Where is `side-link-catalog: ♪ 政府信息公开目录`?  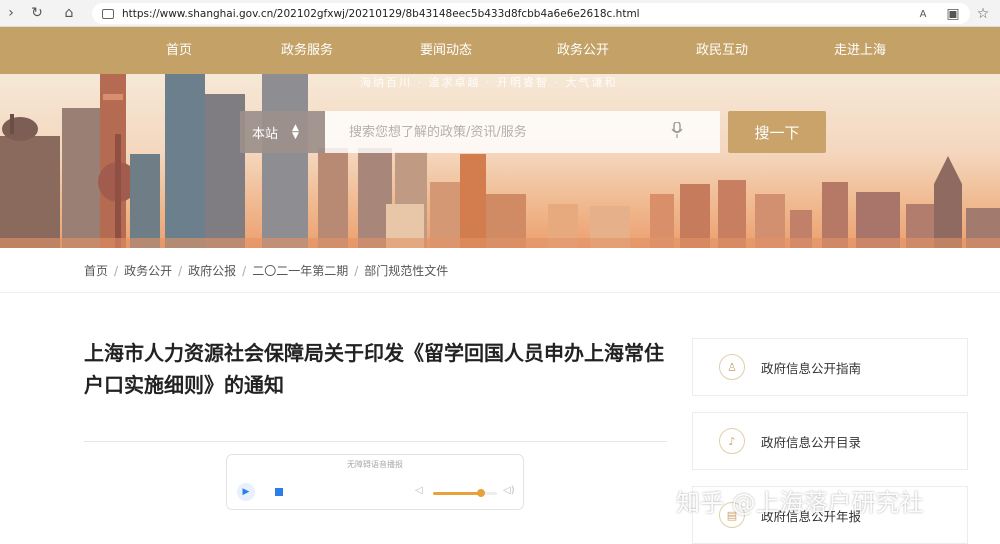 side-link-catalog: ♪ 政府信息公开目录 is located at coordinates (830, 441).